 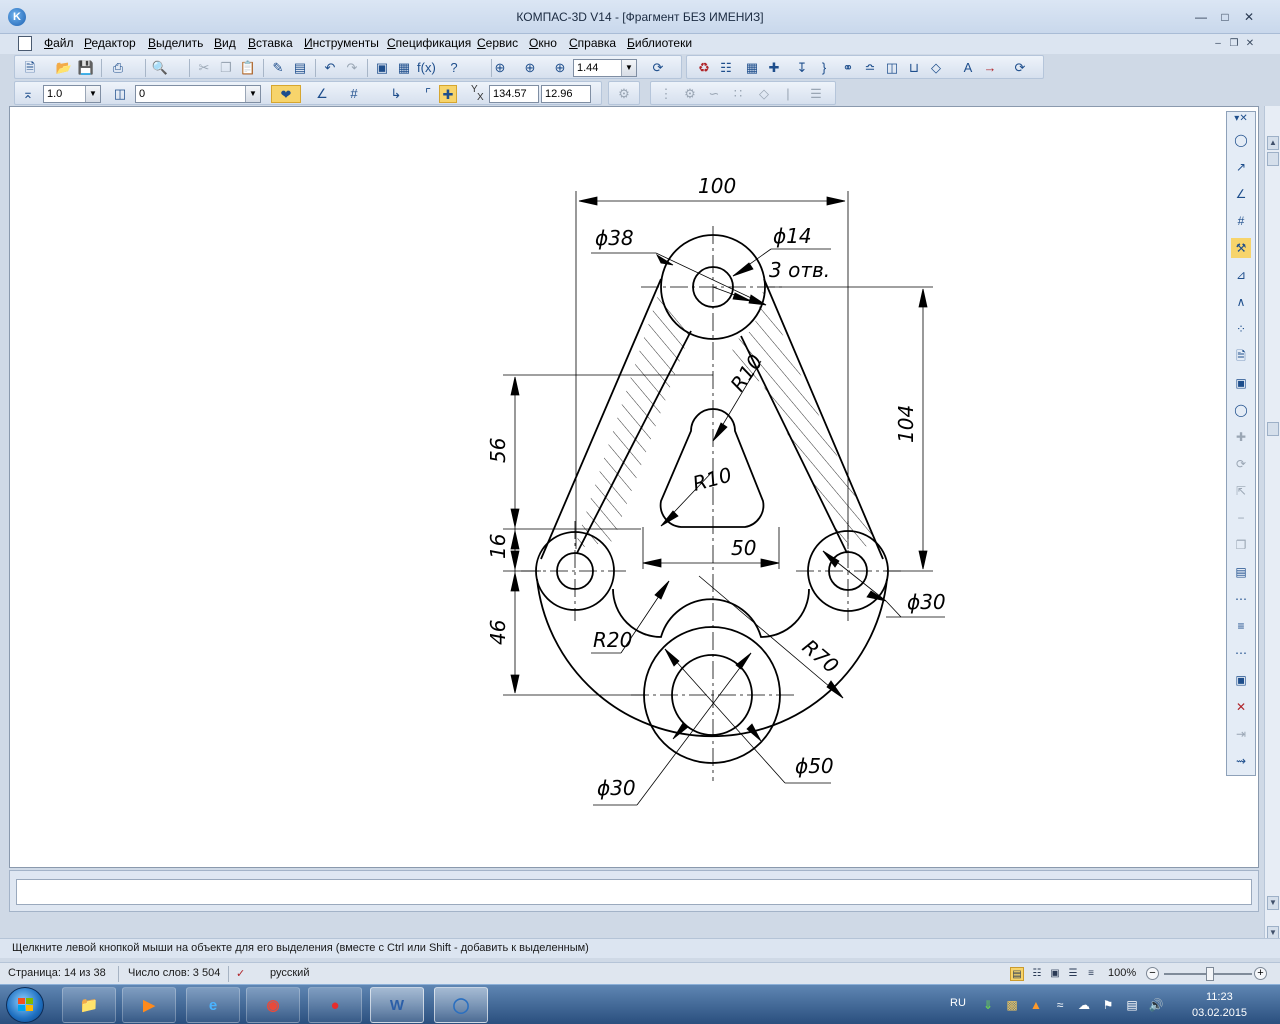 What do you see at coordinates (30, 68) in the screenshot?
I see `new-file-icon: 🗎` at bounding box center [30, 68].